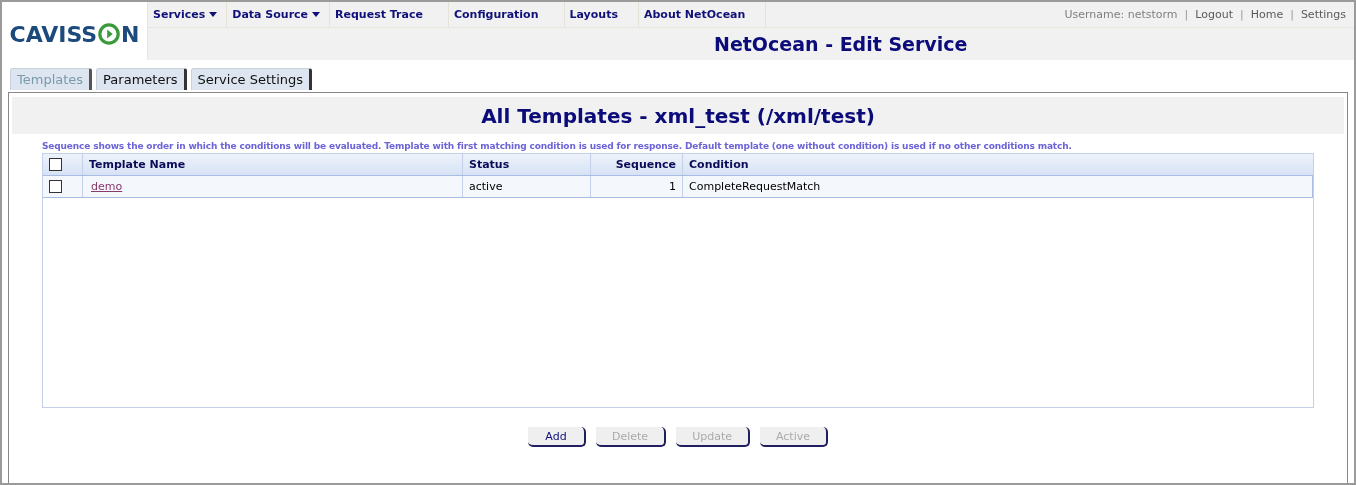  What do you see at coordinates (251, 79) in the screenshot?
I see `tab: Service Settings` at bounding box center [251, 79].